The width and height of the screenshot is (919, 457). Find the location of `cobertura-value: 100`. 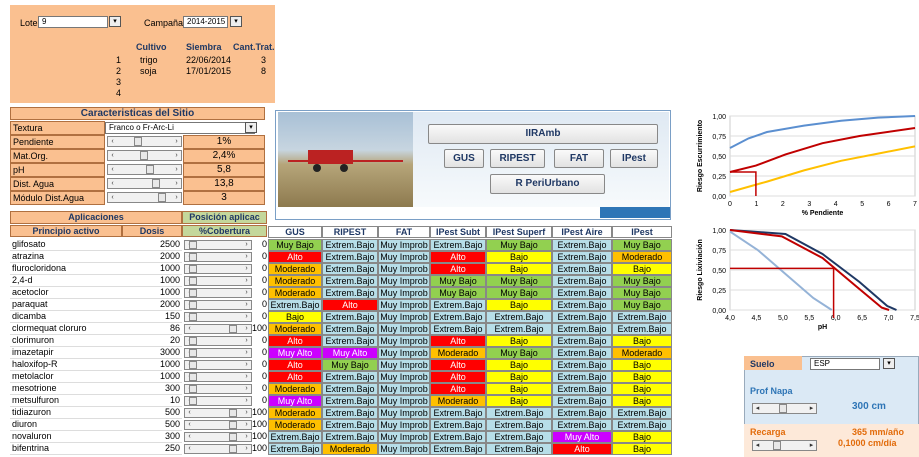

cobertura-value: 100 is located at coordinates (260, 424).